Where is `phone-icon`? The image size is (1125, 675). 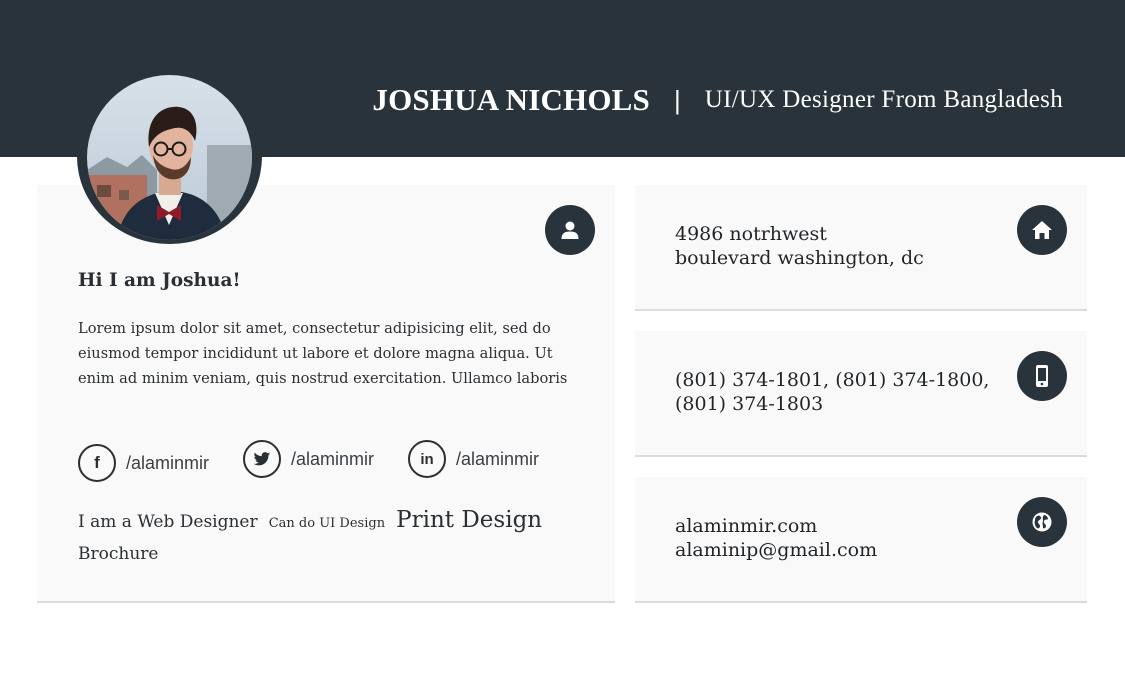 phone-icon is located at coordinates (1042, 376).